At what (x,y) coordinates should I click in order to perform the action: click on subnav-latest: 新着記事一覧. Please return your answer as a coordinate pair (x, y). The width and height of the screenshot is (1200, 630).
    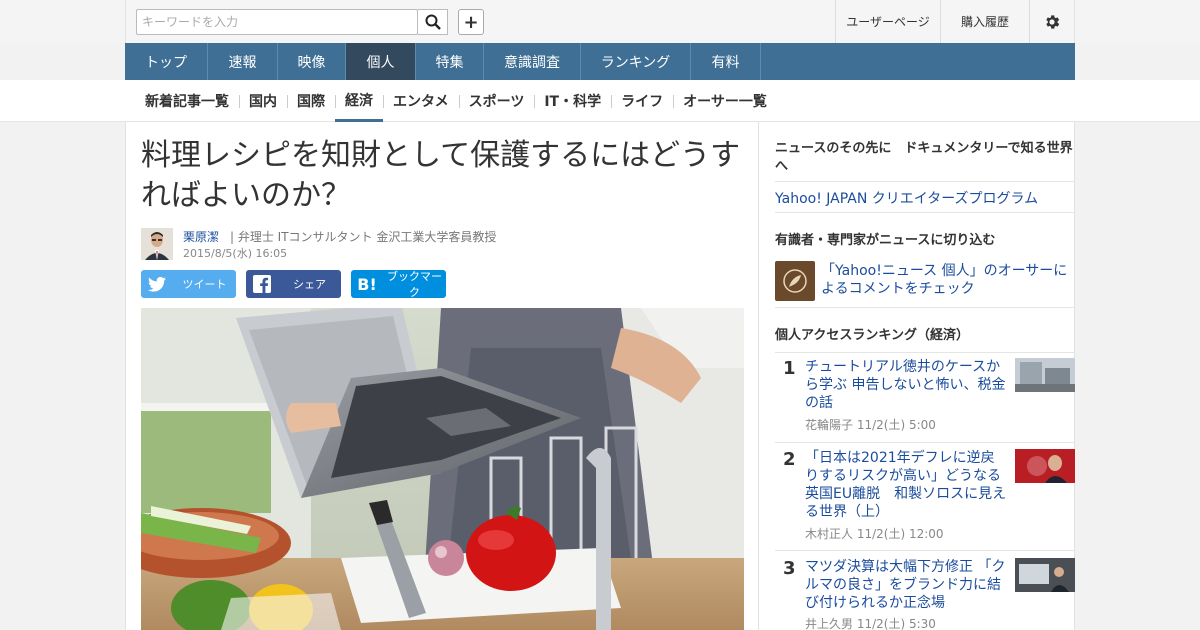
    Looking at the image, I should click on (187, 101).